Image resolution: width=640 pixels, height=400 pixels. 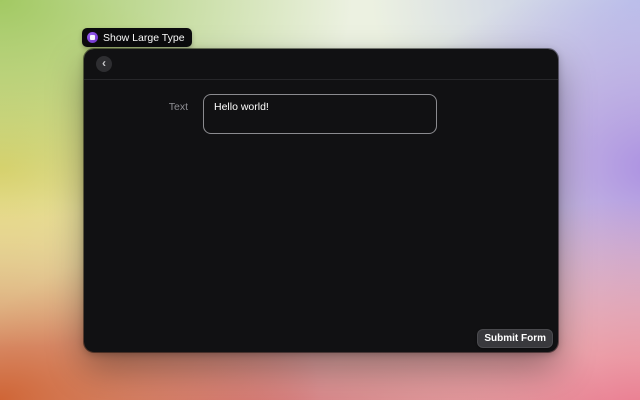 I want to click on text-field-label: Text, so click(x=178, y=107).